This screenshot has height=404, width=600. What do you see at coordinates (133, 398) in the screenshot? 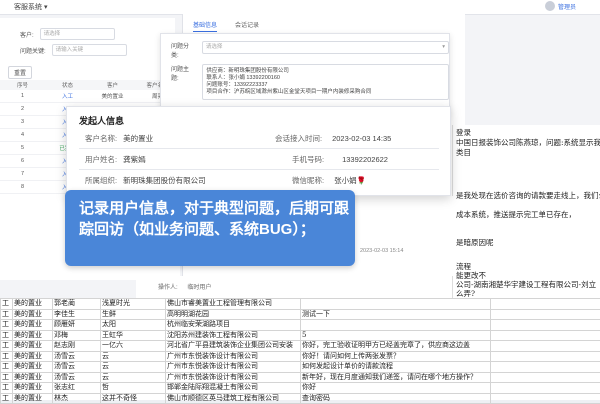
I see `sheet-cell: 这并不奇怪` at bounding box center [133, 398].